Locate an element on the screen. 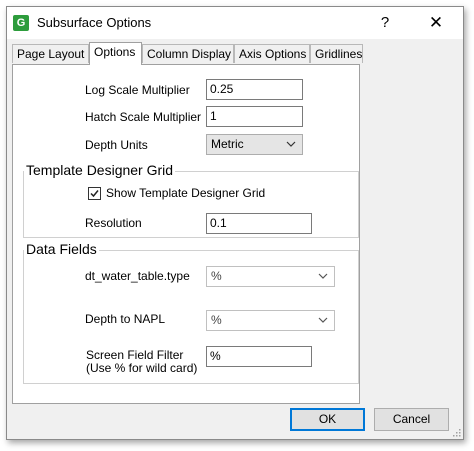  screen-filter-hint: (Use % for wild card) is located at coordinates (142, 368).